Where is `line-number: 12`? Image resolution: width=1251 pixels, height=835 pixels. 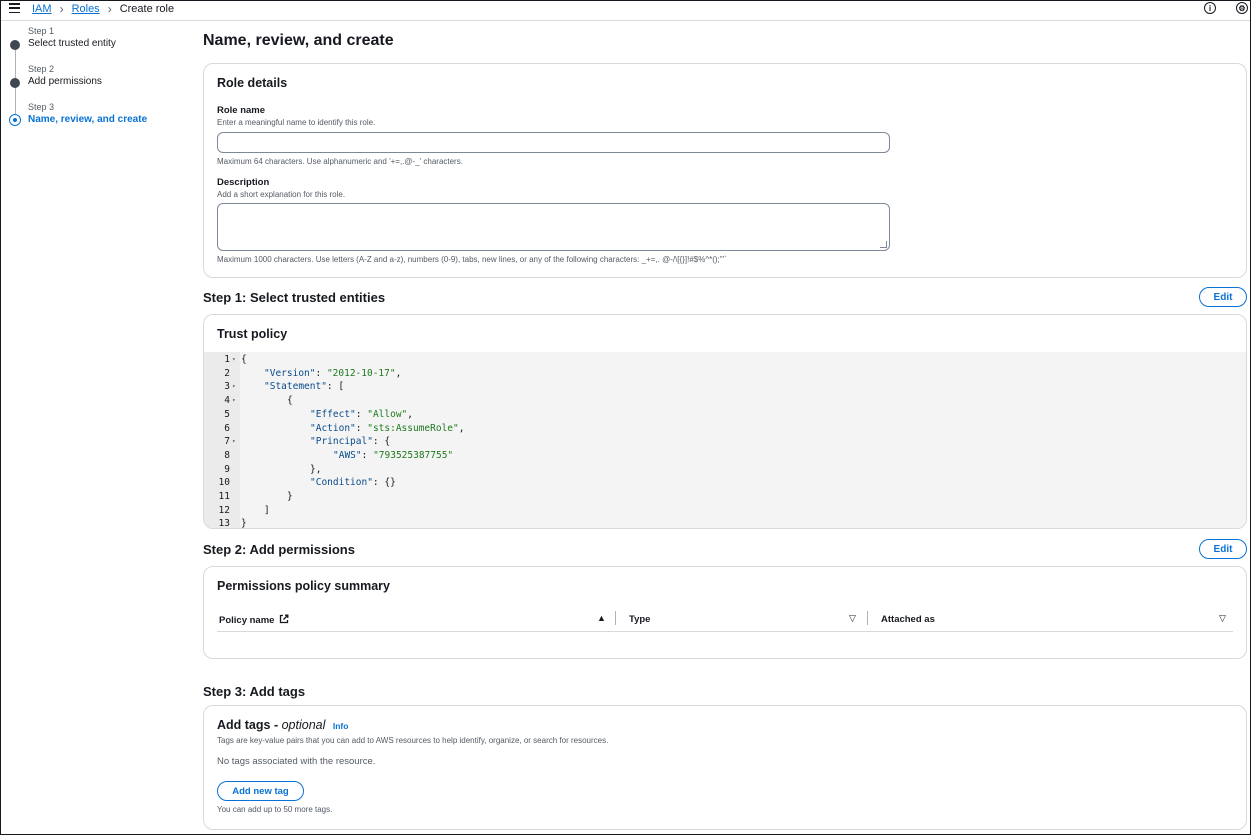 line-number: 12 is located at coordinates (224, 510).